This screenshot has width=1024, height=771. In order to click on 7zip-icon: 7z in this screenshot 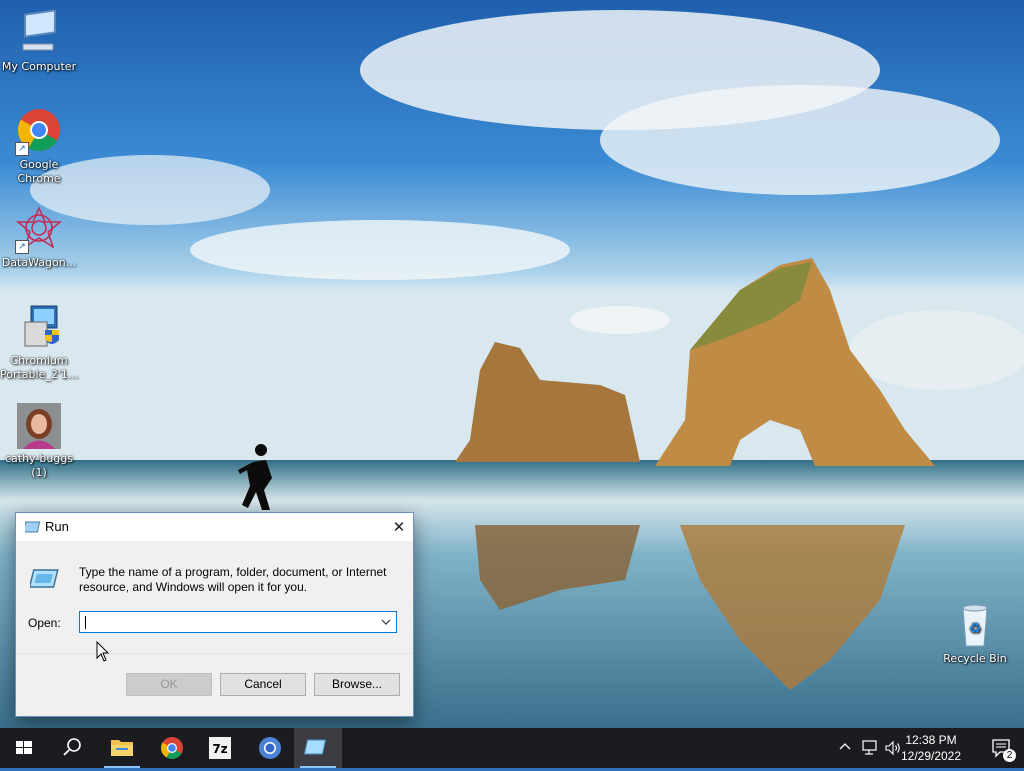, I will do `click(220, 748)`.